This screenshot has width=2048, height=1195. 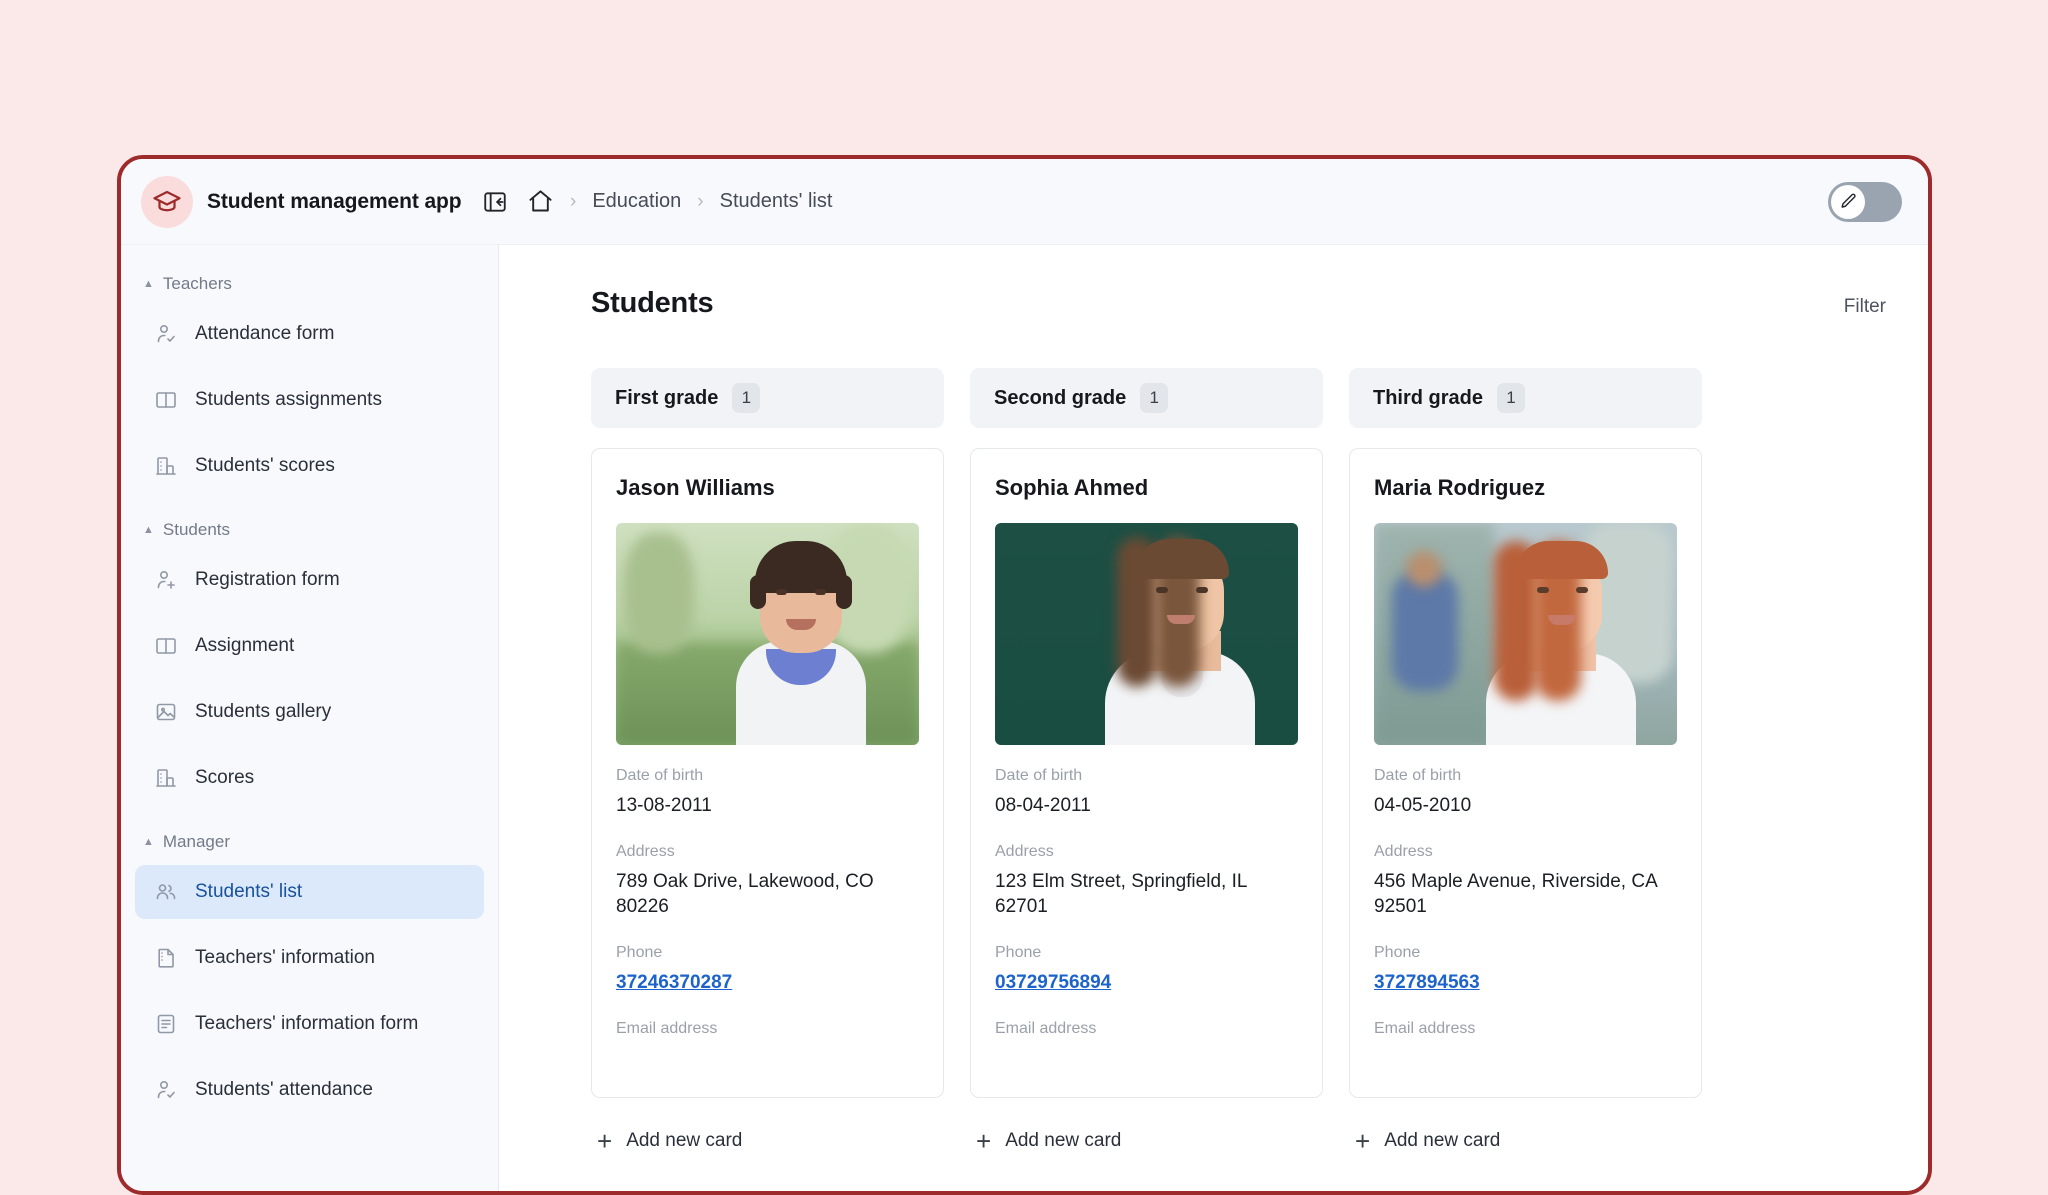 What do you see at coordinates (309, 530) in the screenshot?
I see `sidebar-group-header-students: ▲ Students` at bounding box center [309, 530].